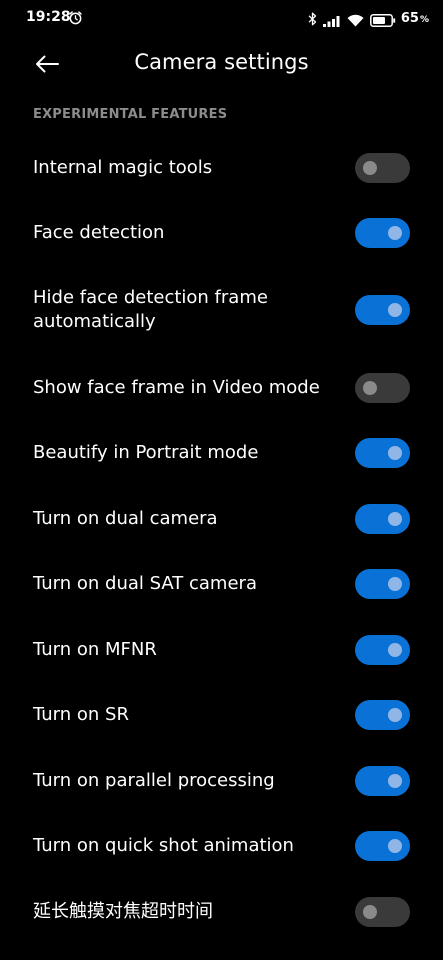  What do you see at coordinates (145, 583) in the screenshot?
I see `setting-label: Turn on dual SAT camera` at bounding box center [145, 583].